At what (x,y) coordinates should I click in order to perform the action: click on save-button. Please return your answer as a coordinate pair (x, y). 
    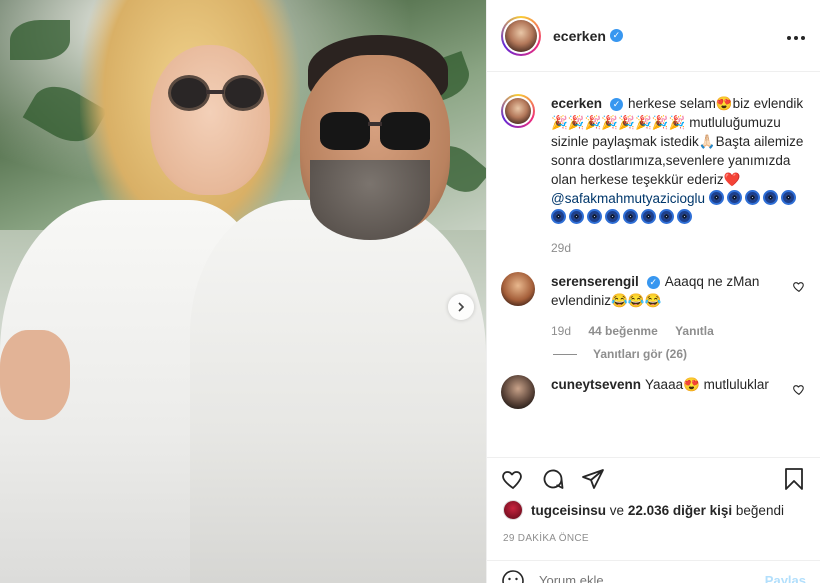
    Looking at the image, I should click on (794, 479).